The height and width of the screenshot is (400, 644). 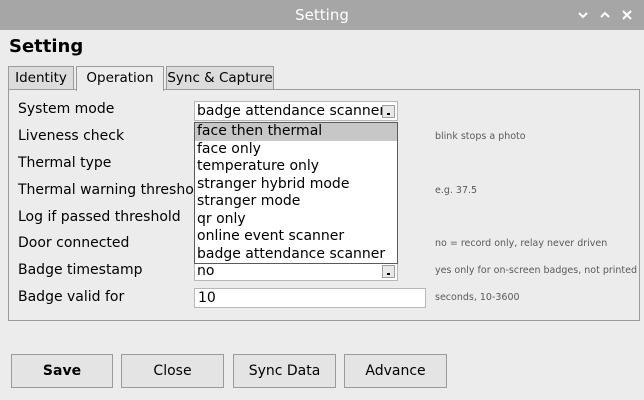 What do you see at coordinates (74, 243) in the screenshot?
I see `door-connected-label: Door connected` at bounding box center [74, 243].